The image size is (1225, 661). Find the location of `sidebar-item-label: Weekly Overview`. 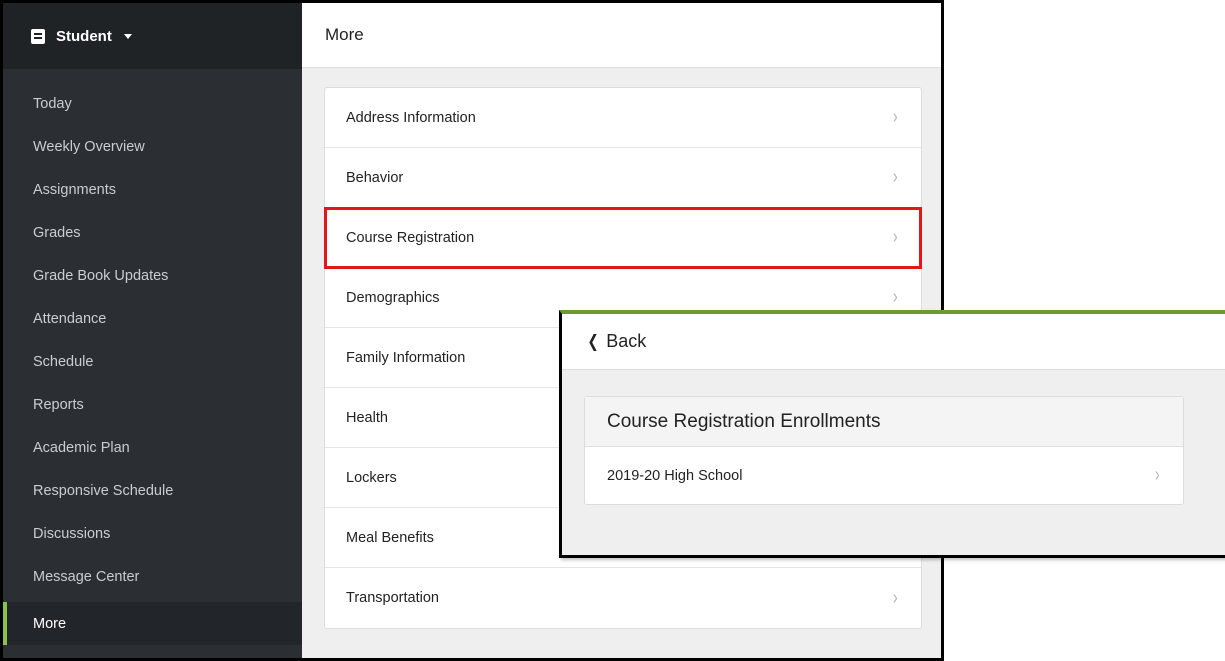

sidebar-item-label: Weekly Overview is located at coordinates (89, 146).